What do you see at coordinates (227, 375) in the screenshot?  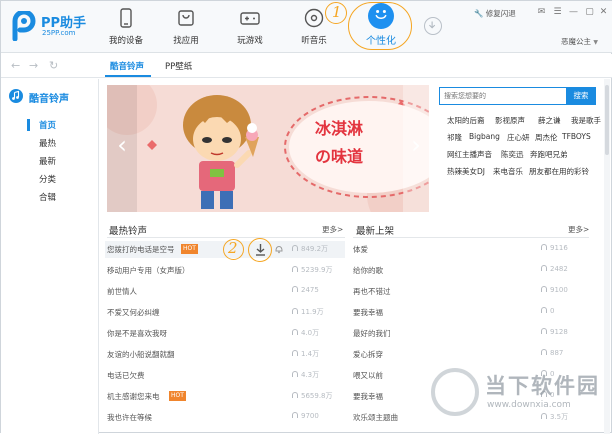 I see `table-row: 电话已欠费 4.3万` at bounding box center [227, 375].